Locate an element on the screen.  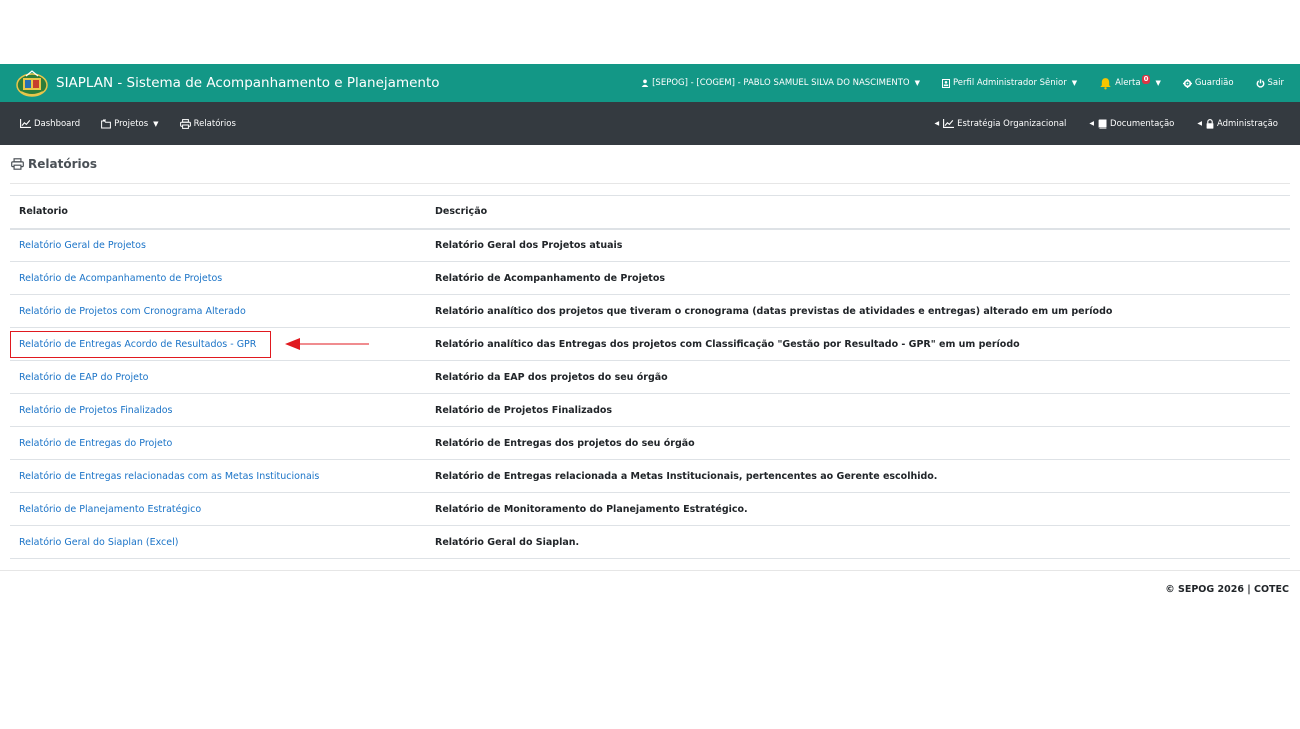
profile-card-icon is located at coordinates (945, 83).